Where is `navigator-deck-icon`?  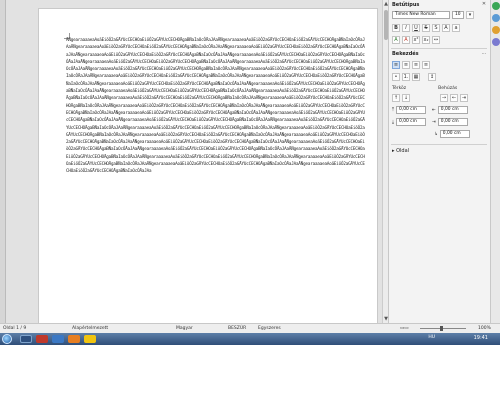
navigator-deck-icon is located at coordinates (496, 42).